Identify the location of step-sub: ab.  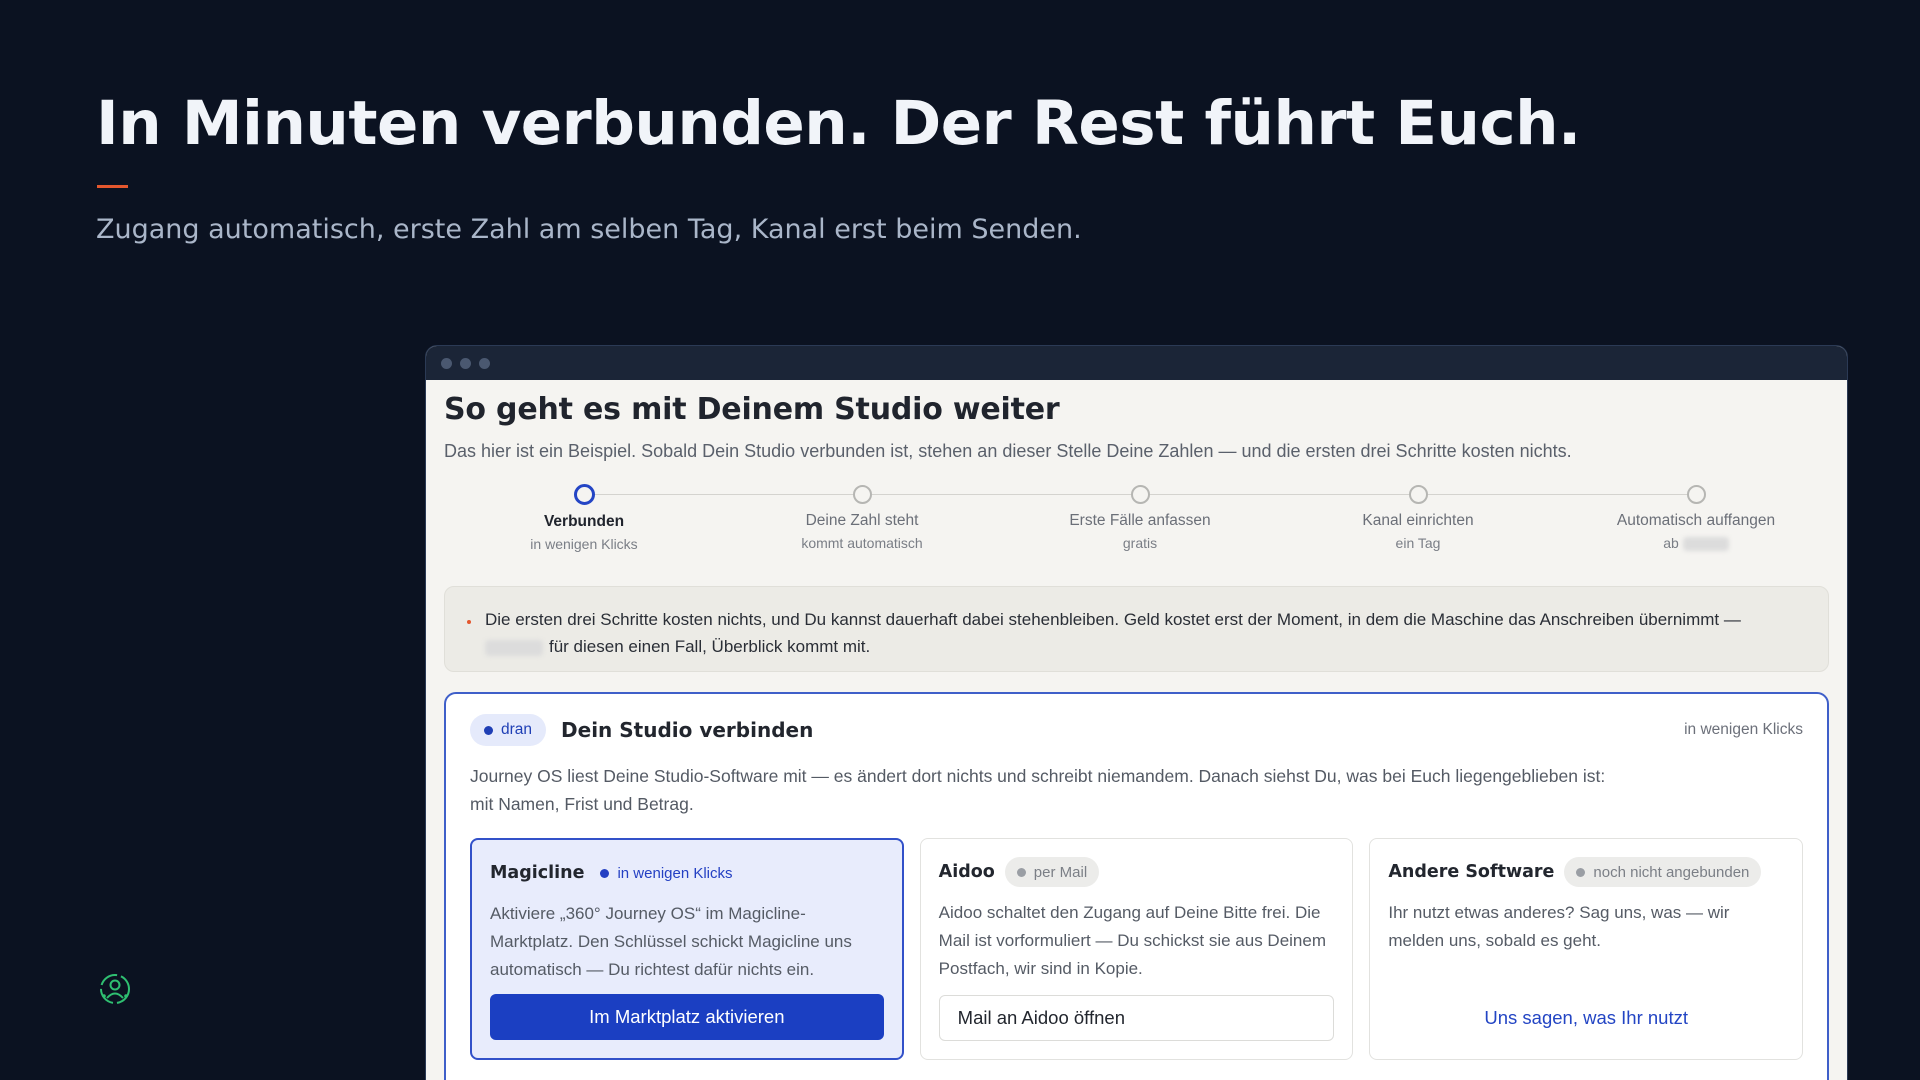
(1696, 543).